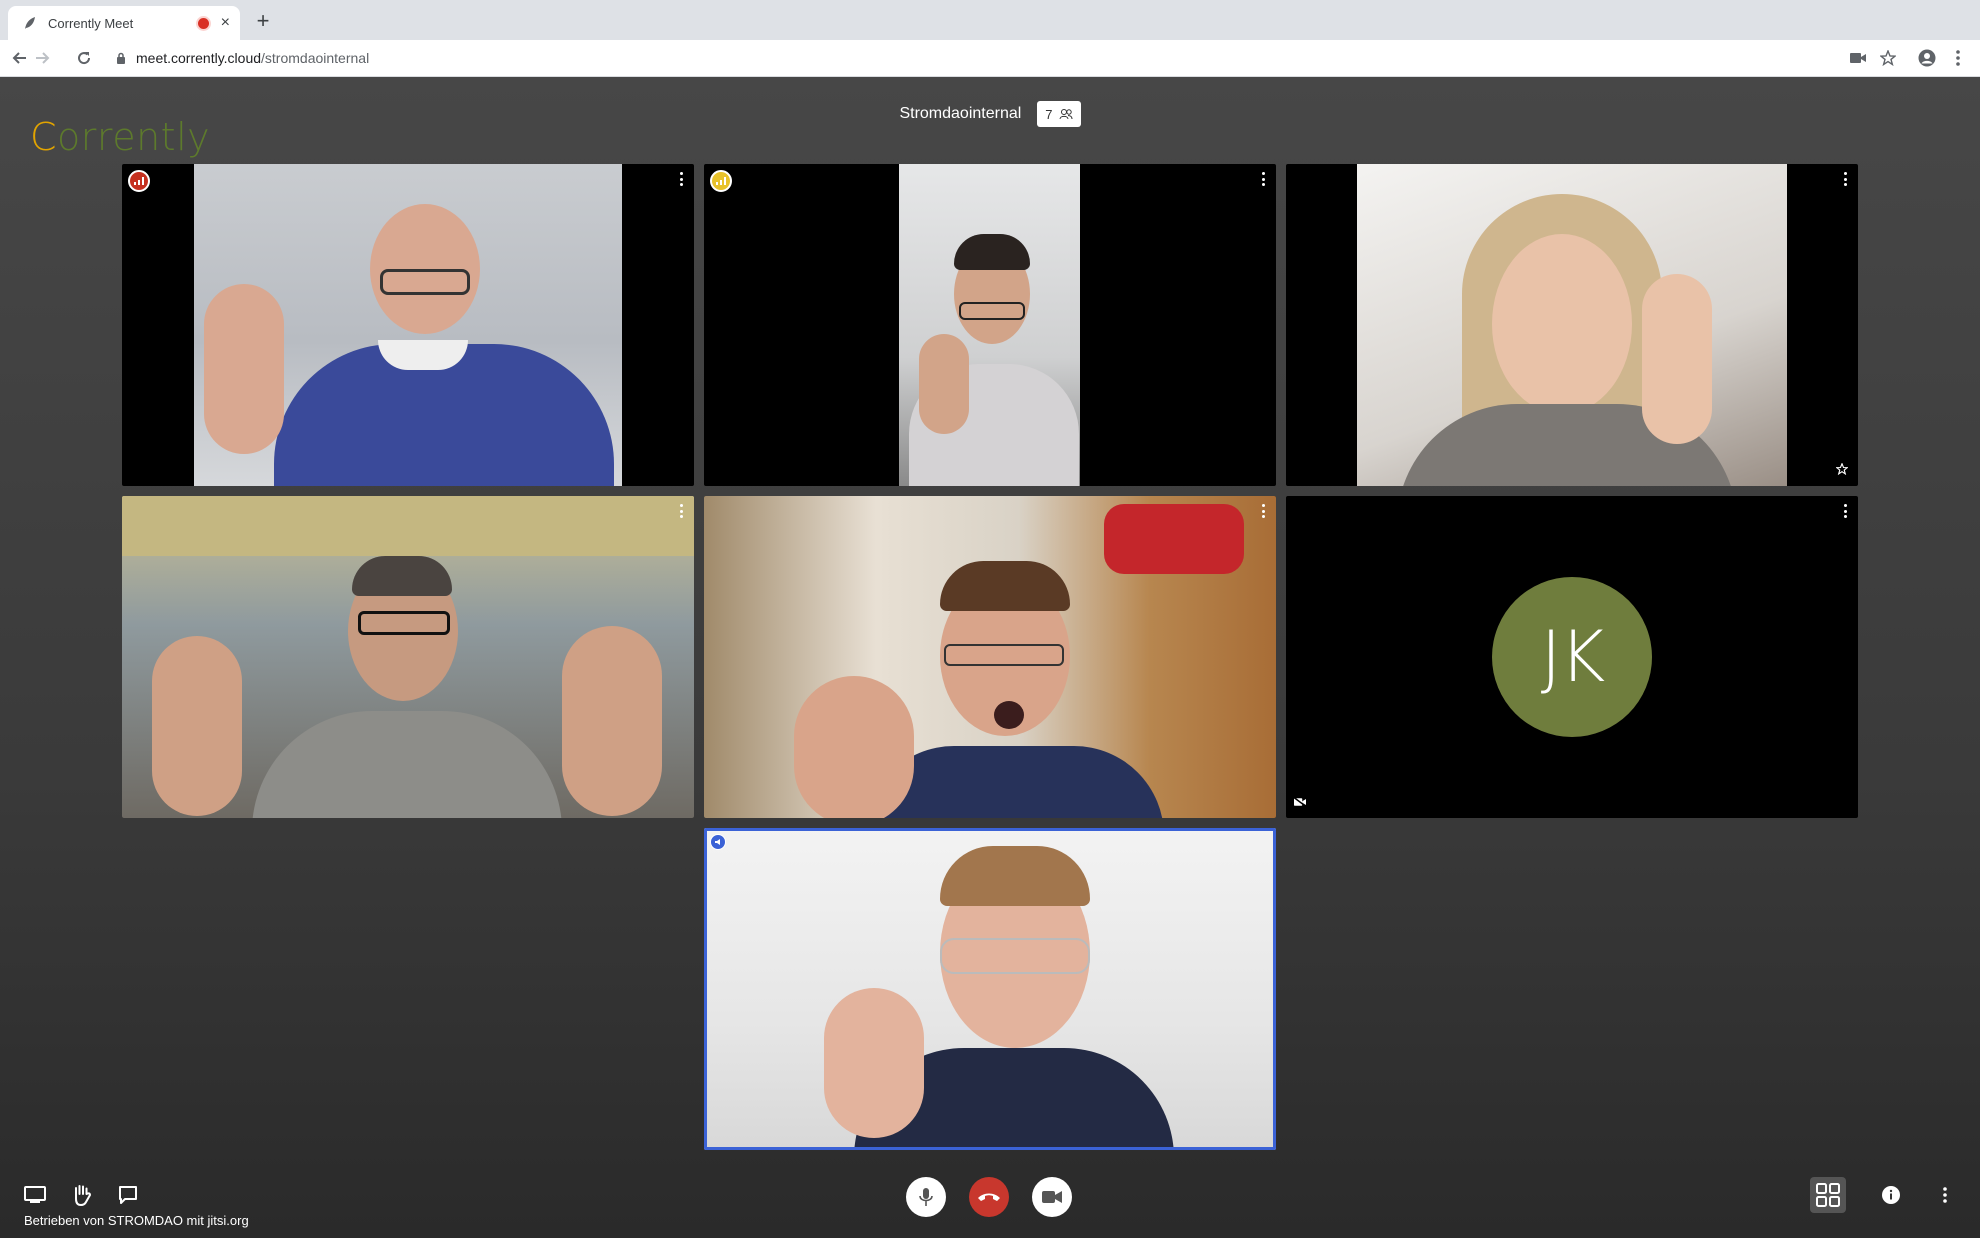 The width and height of the screenshot is (1980, 1238). I want to click on forward-icon, so click(42, 58).